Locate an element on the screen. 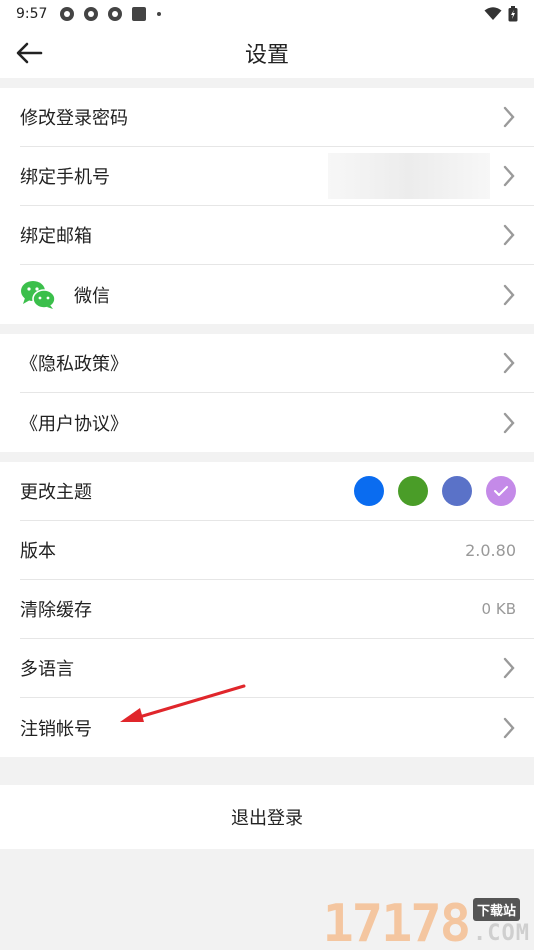  row-label: 更改主题 is located at coordinates (56, 492).